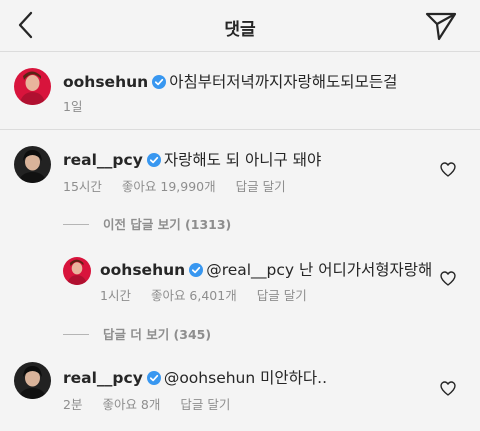 The width and height of the screenshot is (480, 431). I want to click on comment-likes: 좋아요 6,401개, so click(194, 295).